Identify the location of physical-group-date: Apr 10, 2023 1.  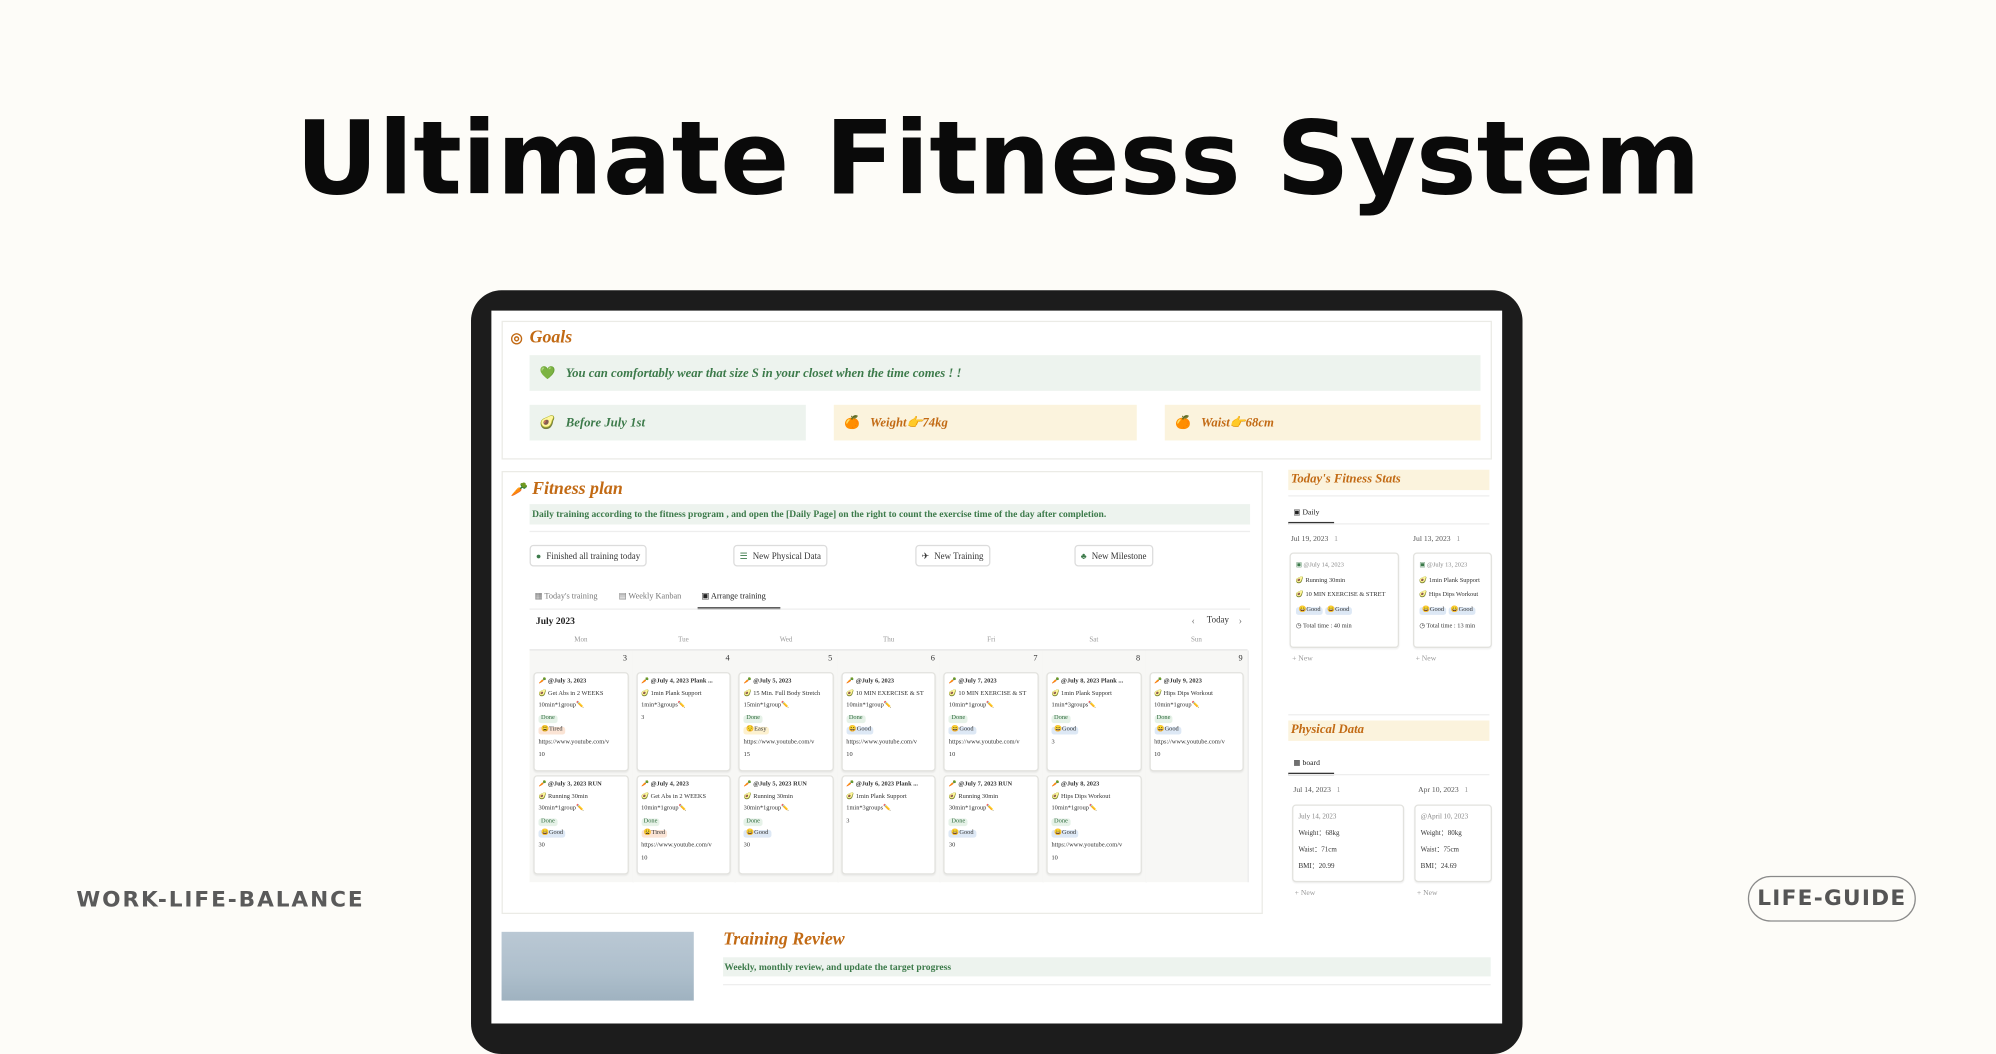
(1443, 790).